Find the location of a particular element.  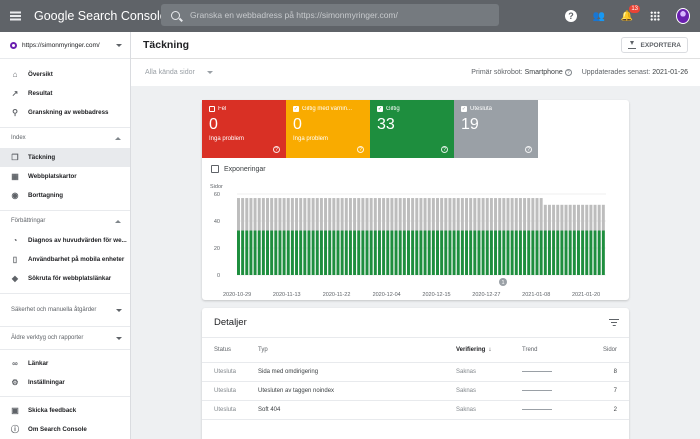

notifications-button: 🔔 13 is located at coordinates (630, 14).